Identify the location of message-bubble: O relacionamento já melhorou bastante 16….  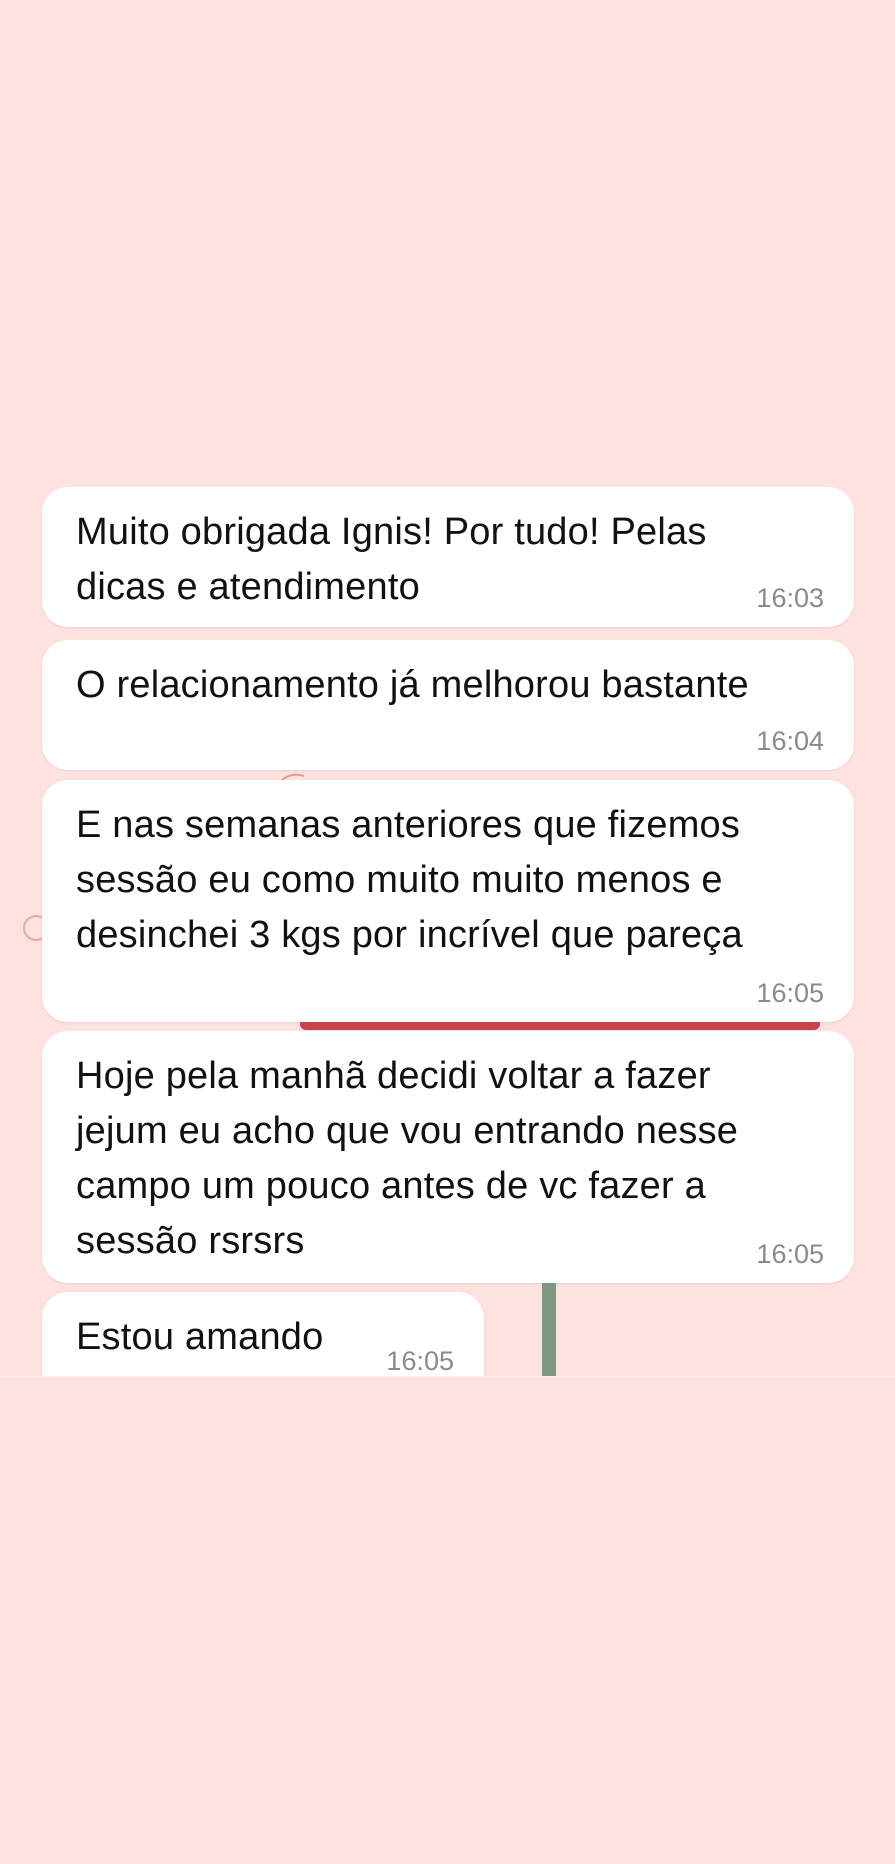
(448, 705).